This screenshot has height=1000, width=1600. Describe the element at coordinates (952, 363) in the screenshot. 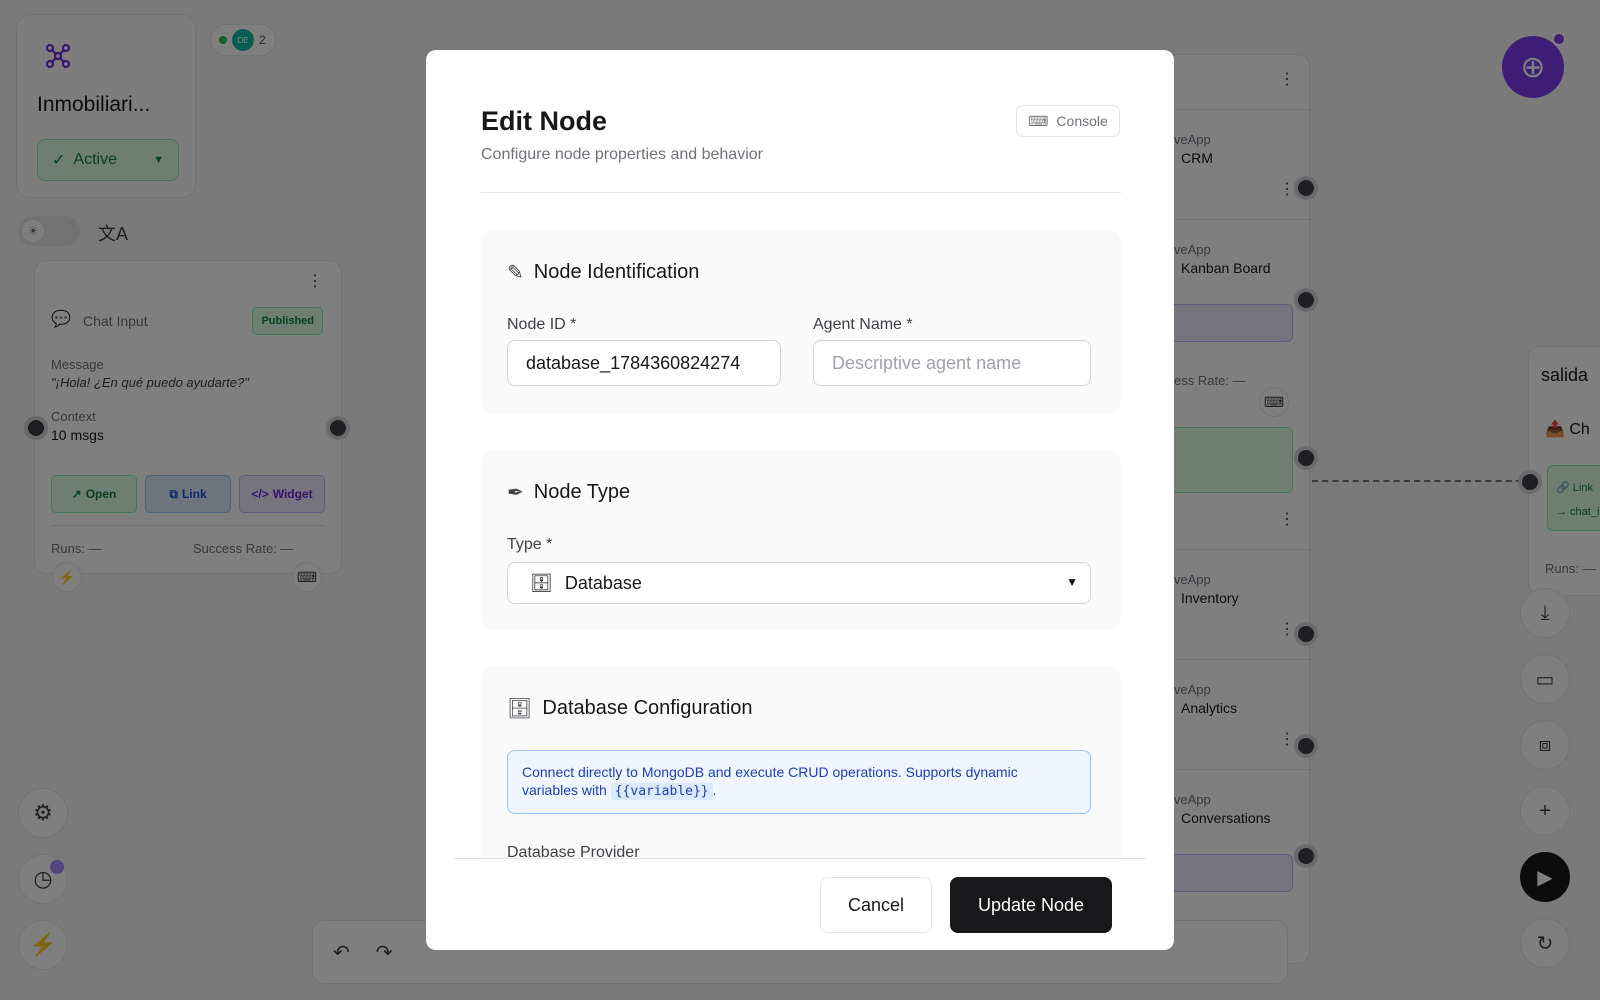

I see `agent-name-input` at that location.